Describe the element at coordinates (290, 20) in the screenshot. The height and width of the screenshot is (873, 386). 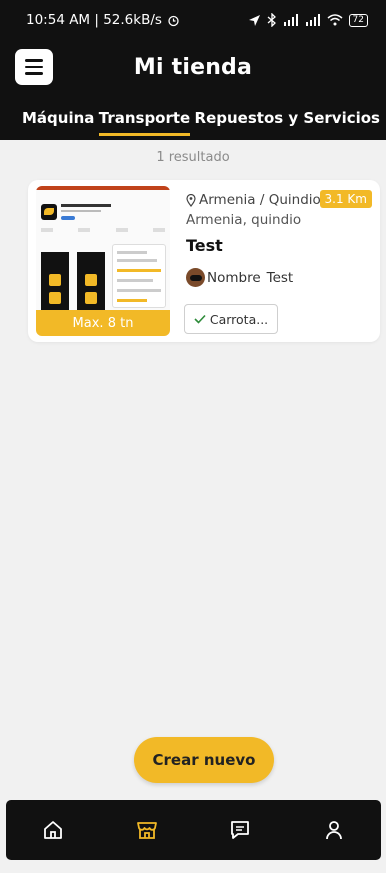
I see `signal-icon` at that location.